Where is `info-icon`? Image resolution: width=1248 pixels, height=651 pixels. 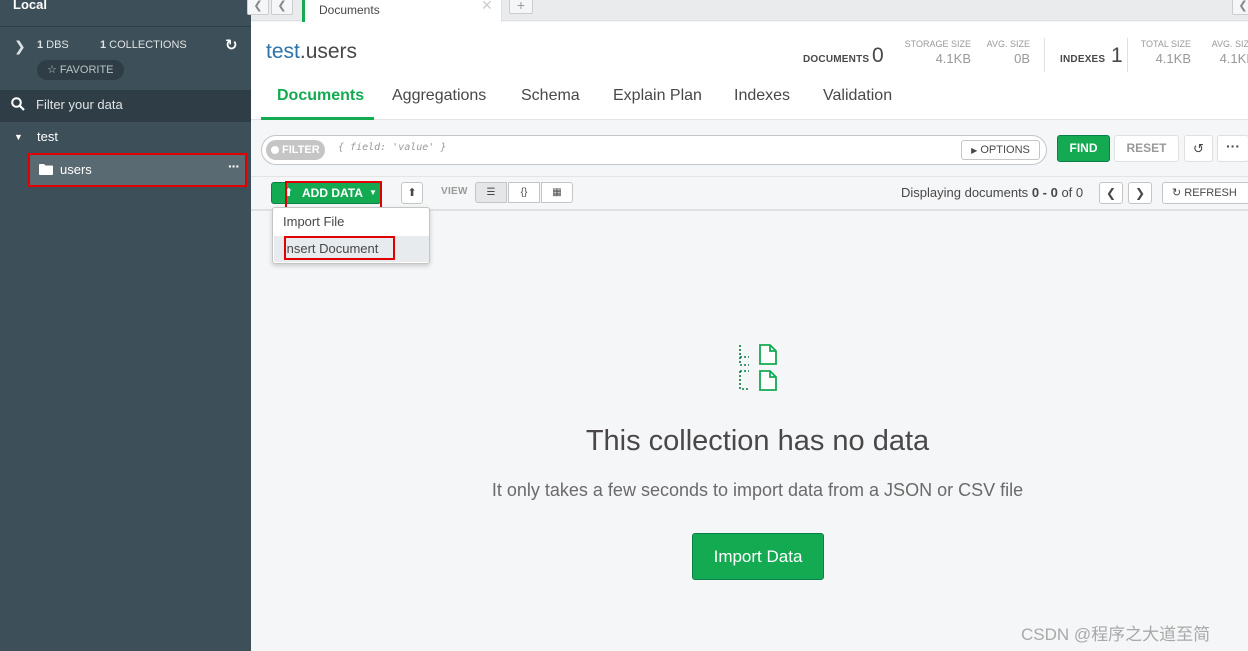 info-icon is located at coordinates (275, 150).